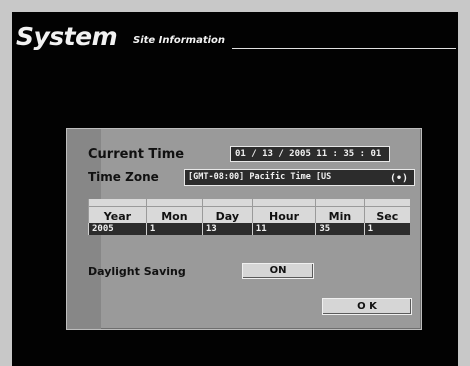 The image size is (470, 366). I want to click on grid-header-year: Year, so click(117, 214).